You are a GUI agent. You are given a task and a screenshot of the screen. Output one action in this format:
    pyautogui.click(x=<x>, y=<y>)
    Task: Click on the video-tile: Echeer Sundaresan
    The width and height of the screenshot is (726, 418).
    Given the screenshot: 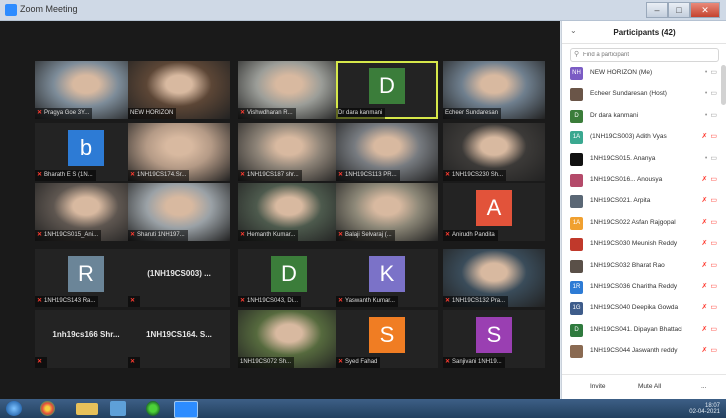 What is the action you would take?
    pyautogui.click(x=494, y=90)
    